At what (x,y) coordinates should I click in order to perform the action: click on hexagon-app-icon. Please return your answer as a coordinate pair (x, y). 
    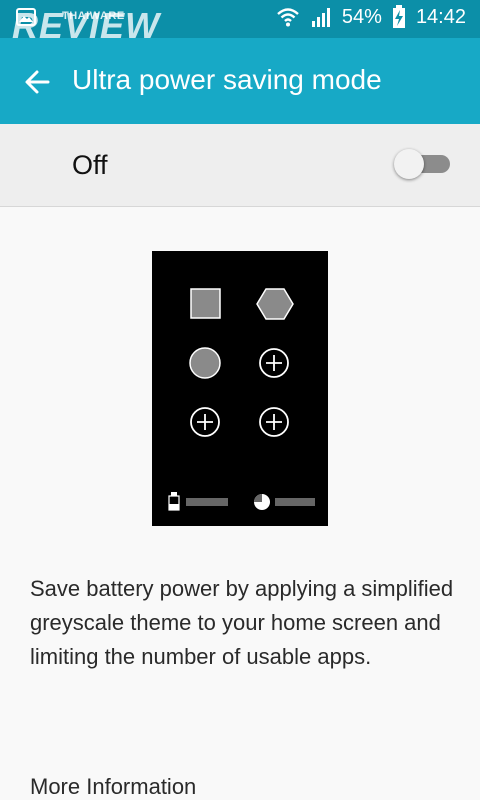
    Looking at the image, I should click on (275, 304).